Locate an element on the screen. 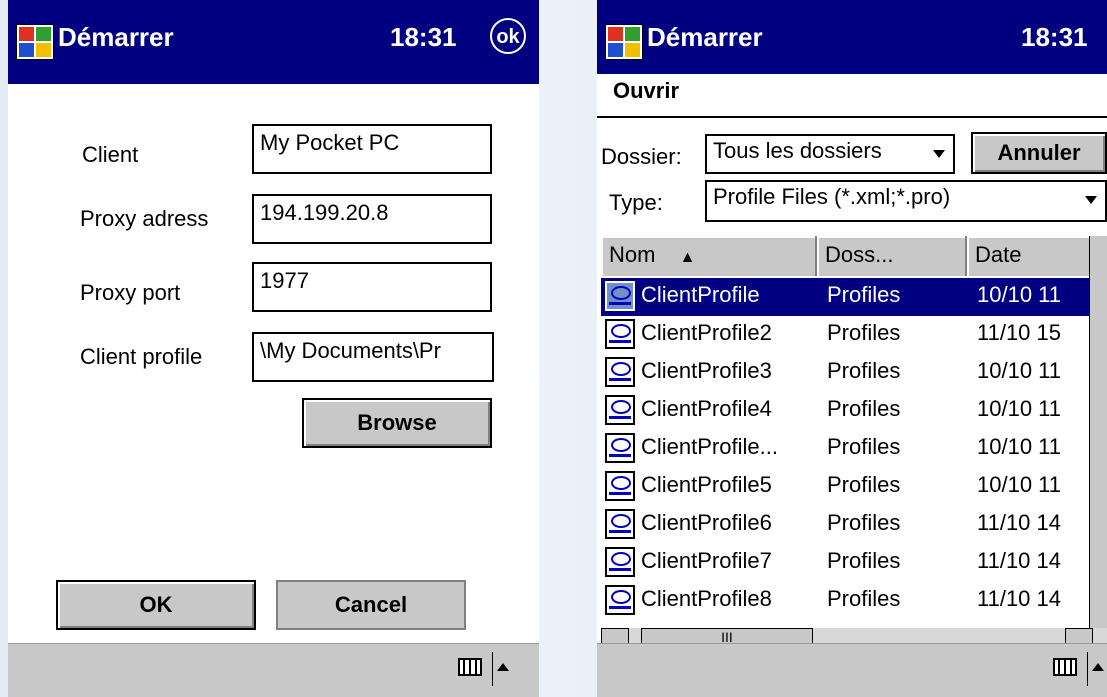 The image size is (1107, 697). client-label: Client is located at coordinates (110, 154).